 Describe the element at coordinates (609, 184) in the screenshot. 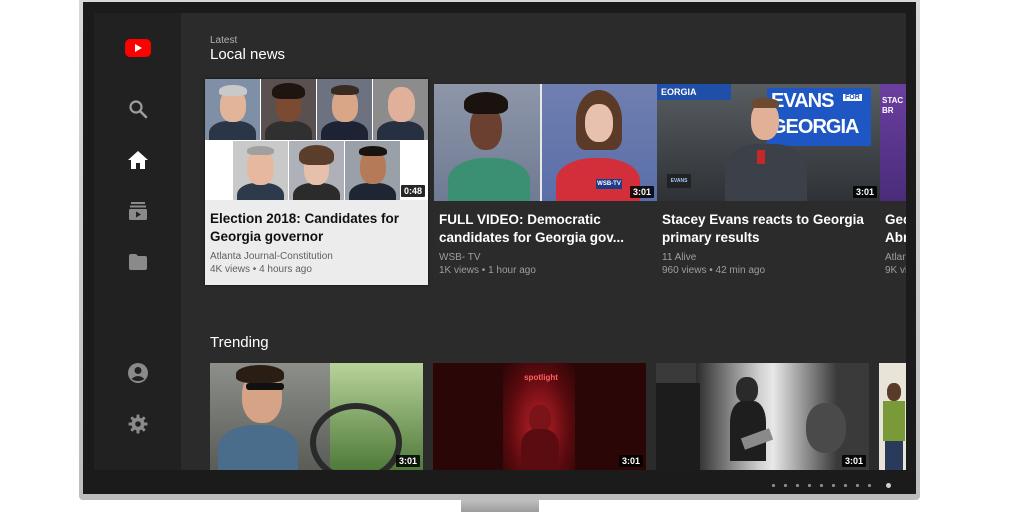

I see `wsb-tv-bug: WSB-TV` at that location.